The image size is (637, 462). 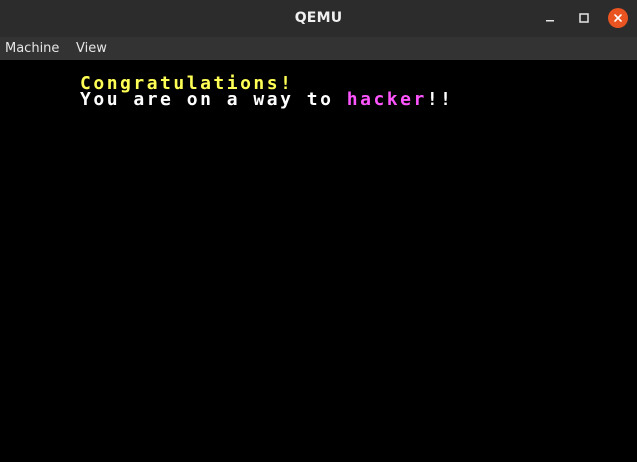 What do you see at coordinates (550, 21) in the screenshot?
I see `minimize-icon` at bounding box center [550, 21].